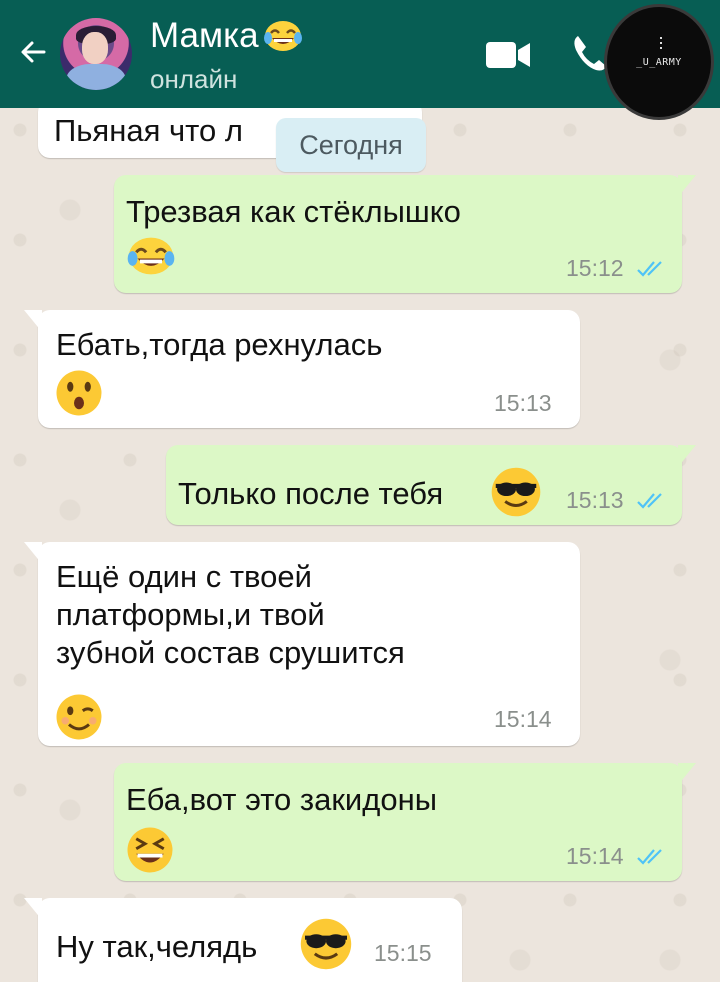 The height and width of the screenshot is (982, 720). I want to click on message-outgoing: Еба,вот это закидоны 15:14, so click(405, 822).